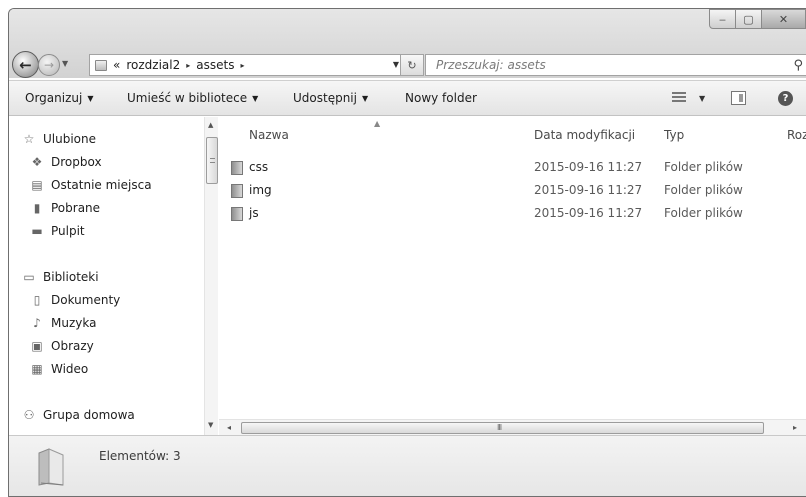 Image resolution: width=806 pixels, height=497 pixels. I want to click on breadcrumb-assets: assets, so click(215, 65).